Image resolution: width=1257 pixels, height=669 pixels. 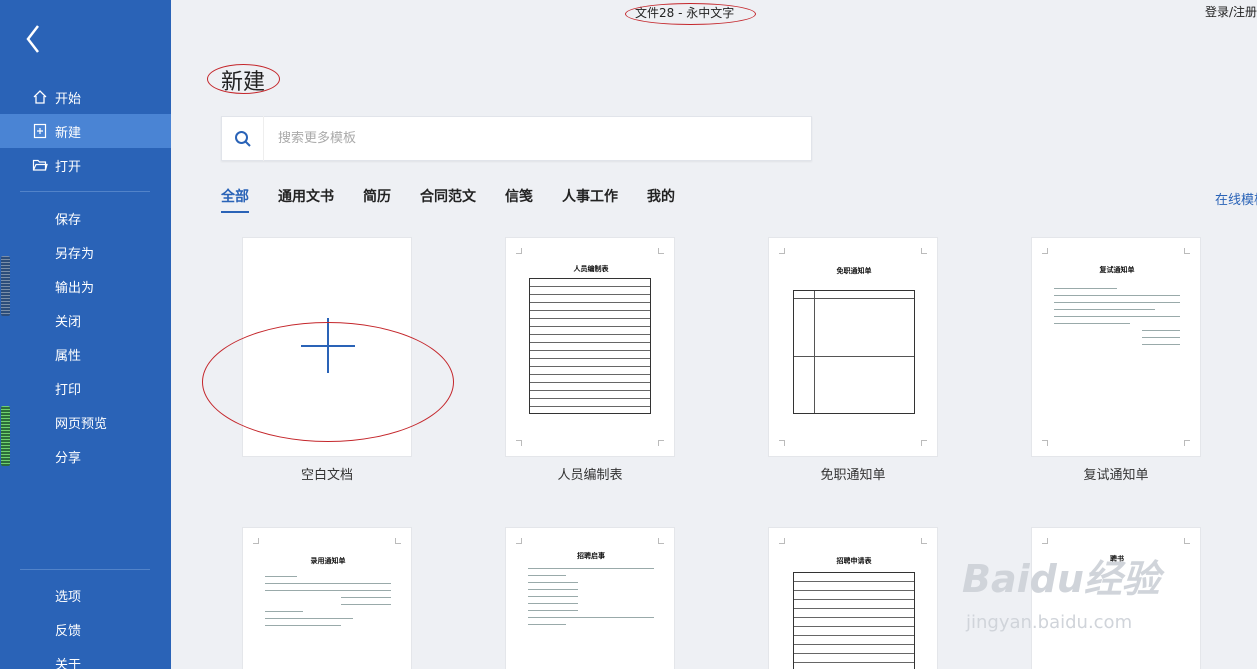 I want to click on template-card-offer-notice: 录用通知单, so click(x=327, y=598).